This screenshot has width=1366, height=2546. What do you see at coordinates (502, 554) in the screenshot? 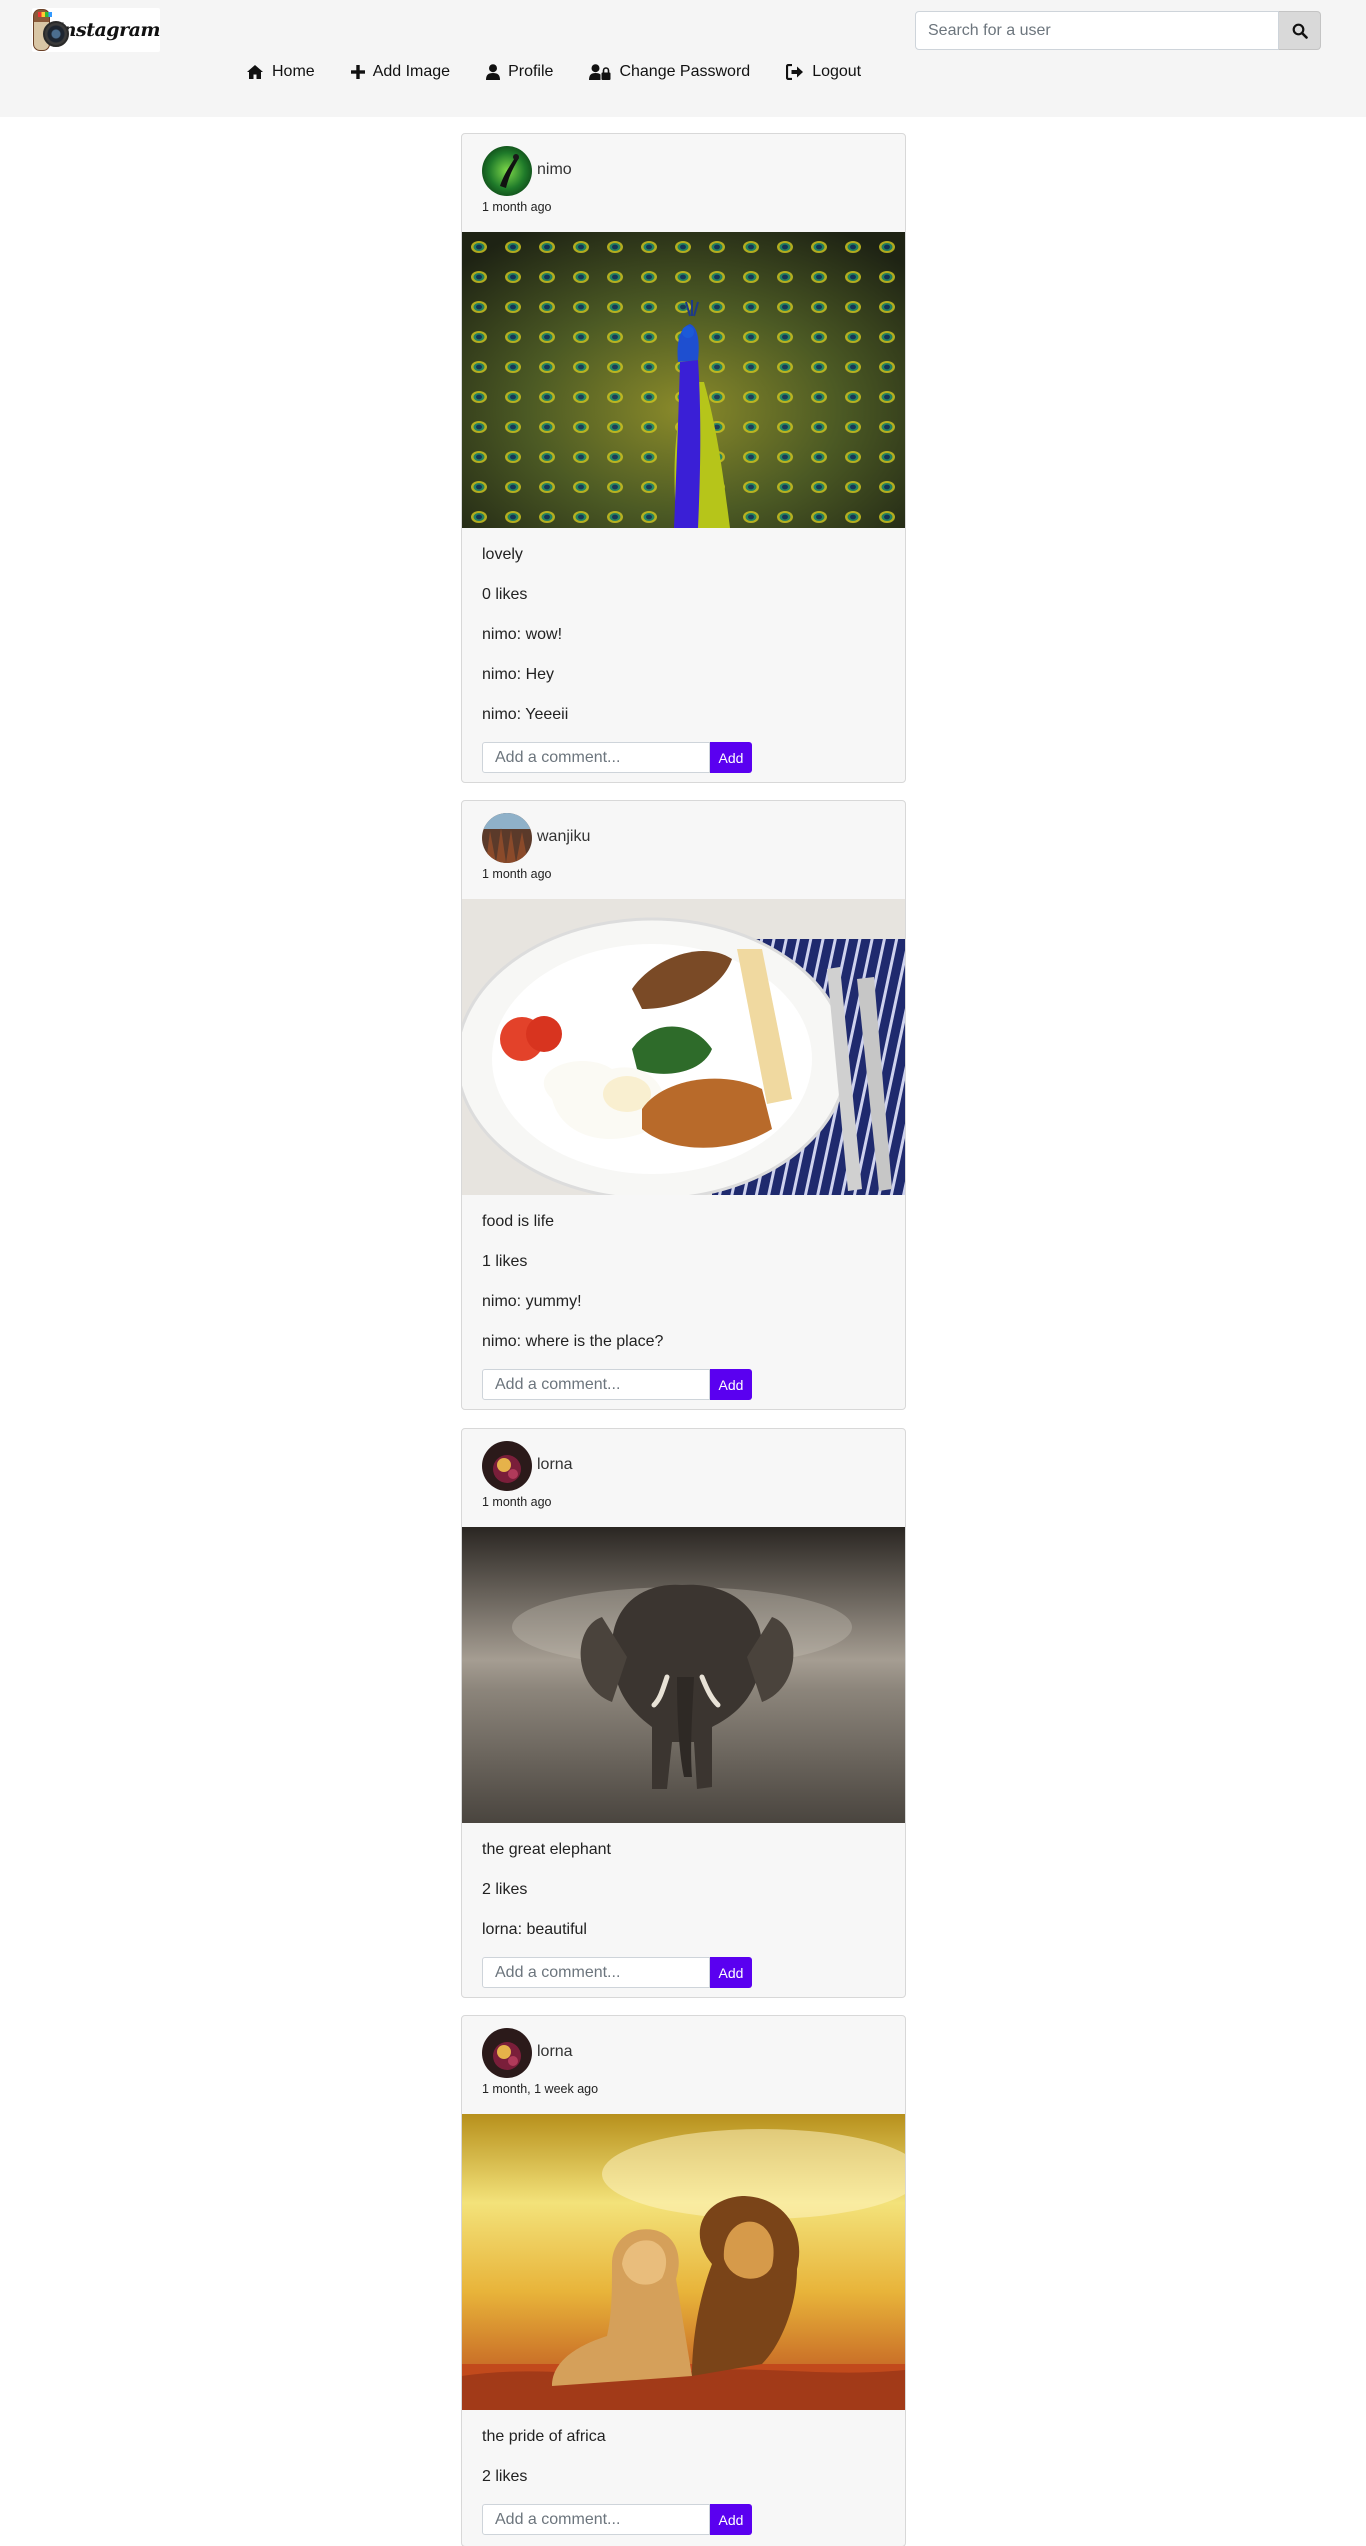
I see `post-caption: lovely` at bounding box center [502, 554].